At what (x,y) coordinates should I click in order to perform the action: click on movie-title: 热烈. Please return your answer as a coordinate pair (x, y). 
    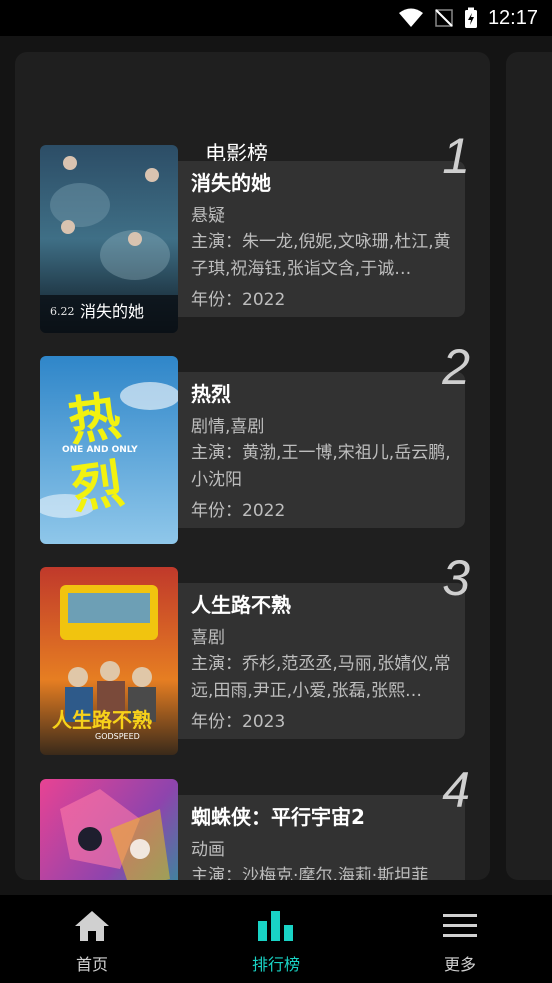
    Looking at the image, I should click on (211, 394).